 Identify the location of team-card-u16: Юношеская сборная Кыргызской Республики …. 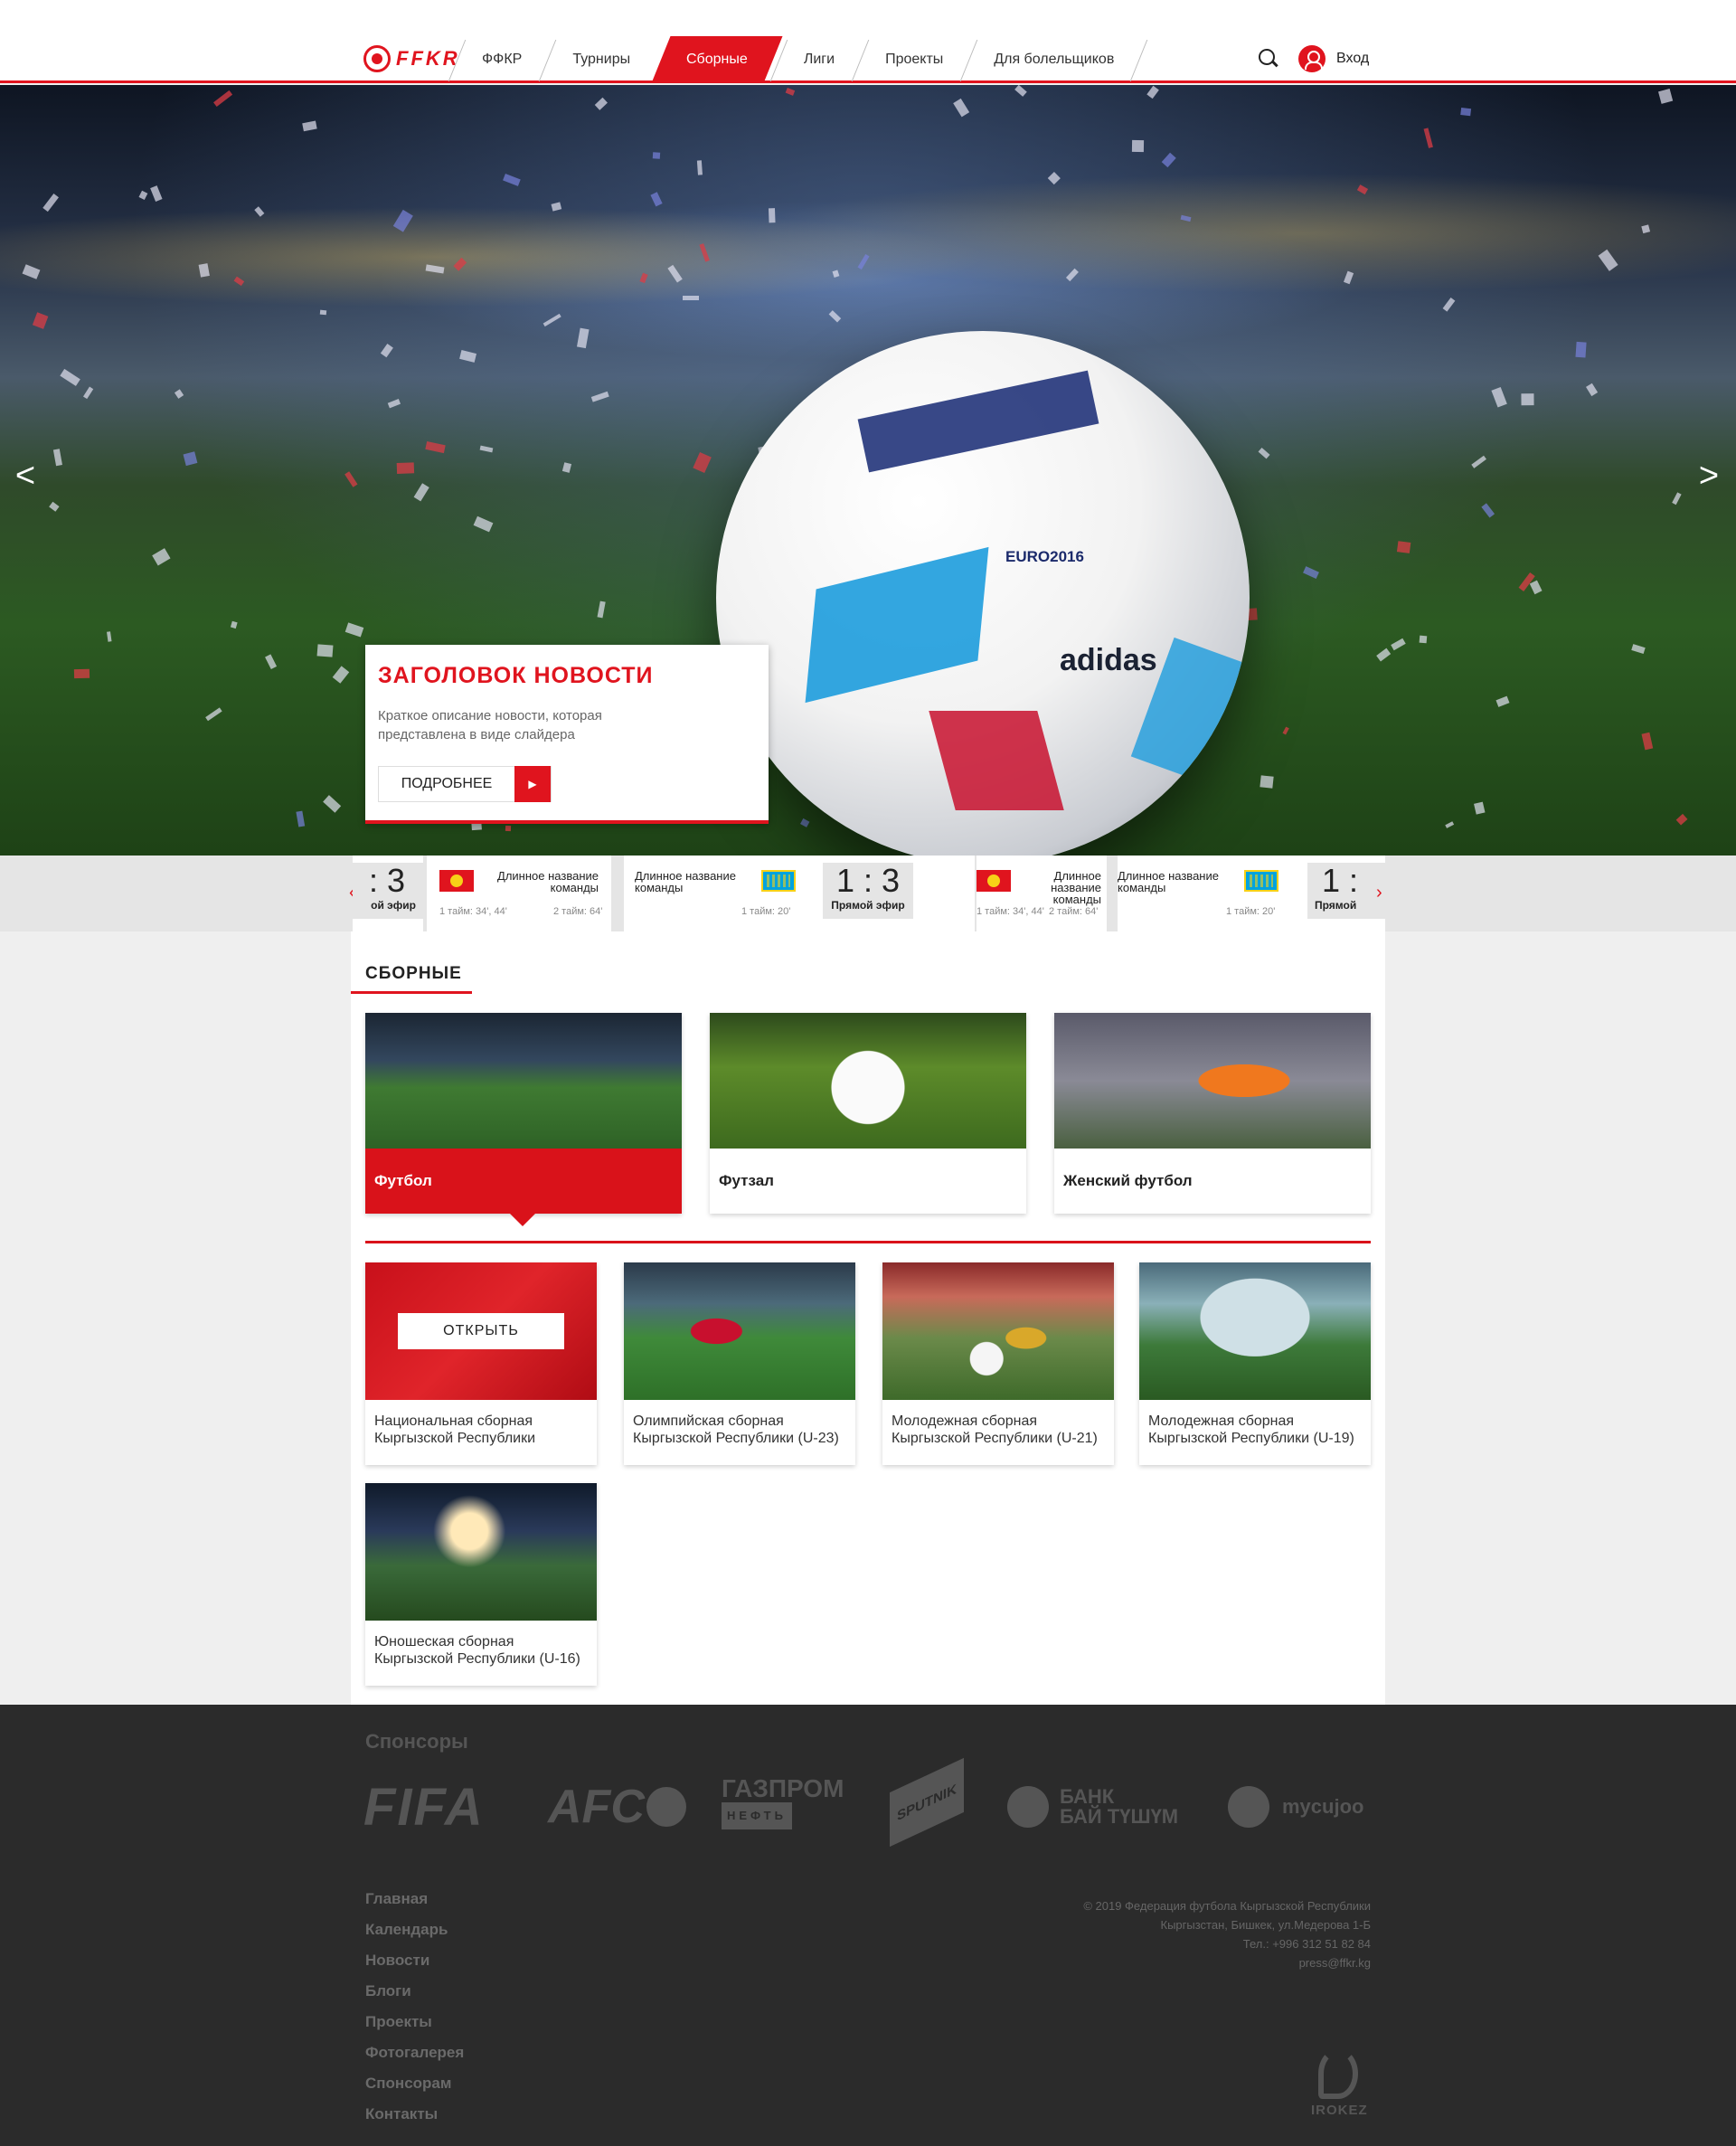
(481, 1584).